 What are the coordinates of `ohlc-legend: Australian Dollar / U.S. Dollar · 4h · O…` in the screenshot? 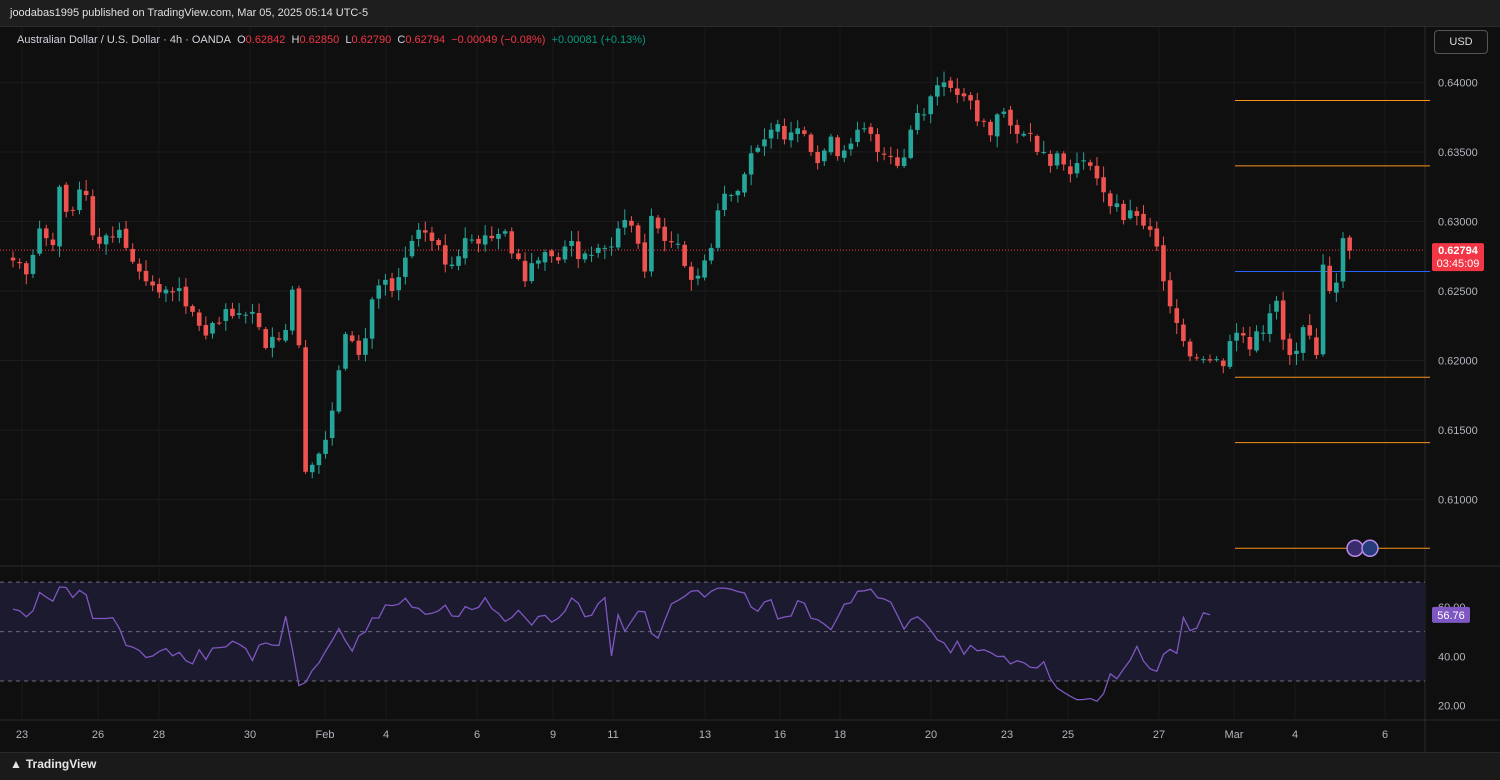 It's located at (331, 40).